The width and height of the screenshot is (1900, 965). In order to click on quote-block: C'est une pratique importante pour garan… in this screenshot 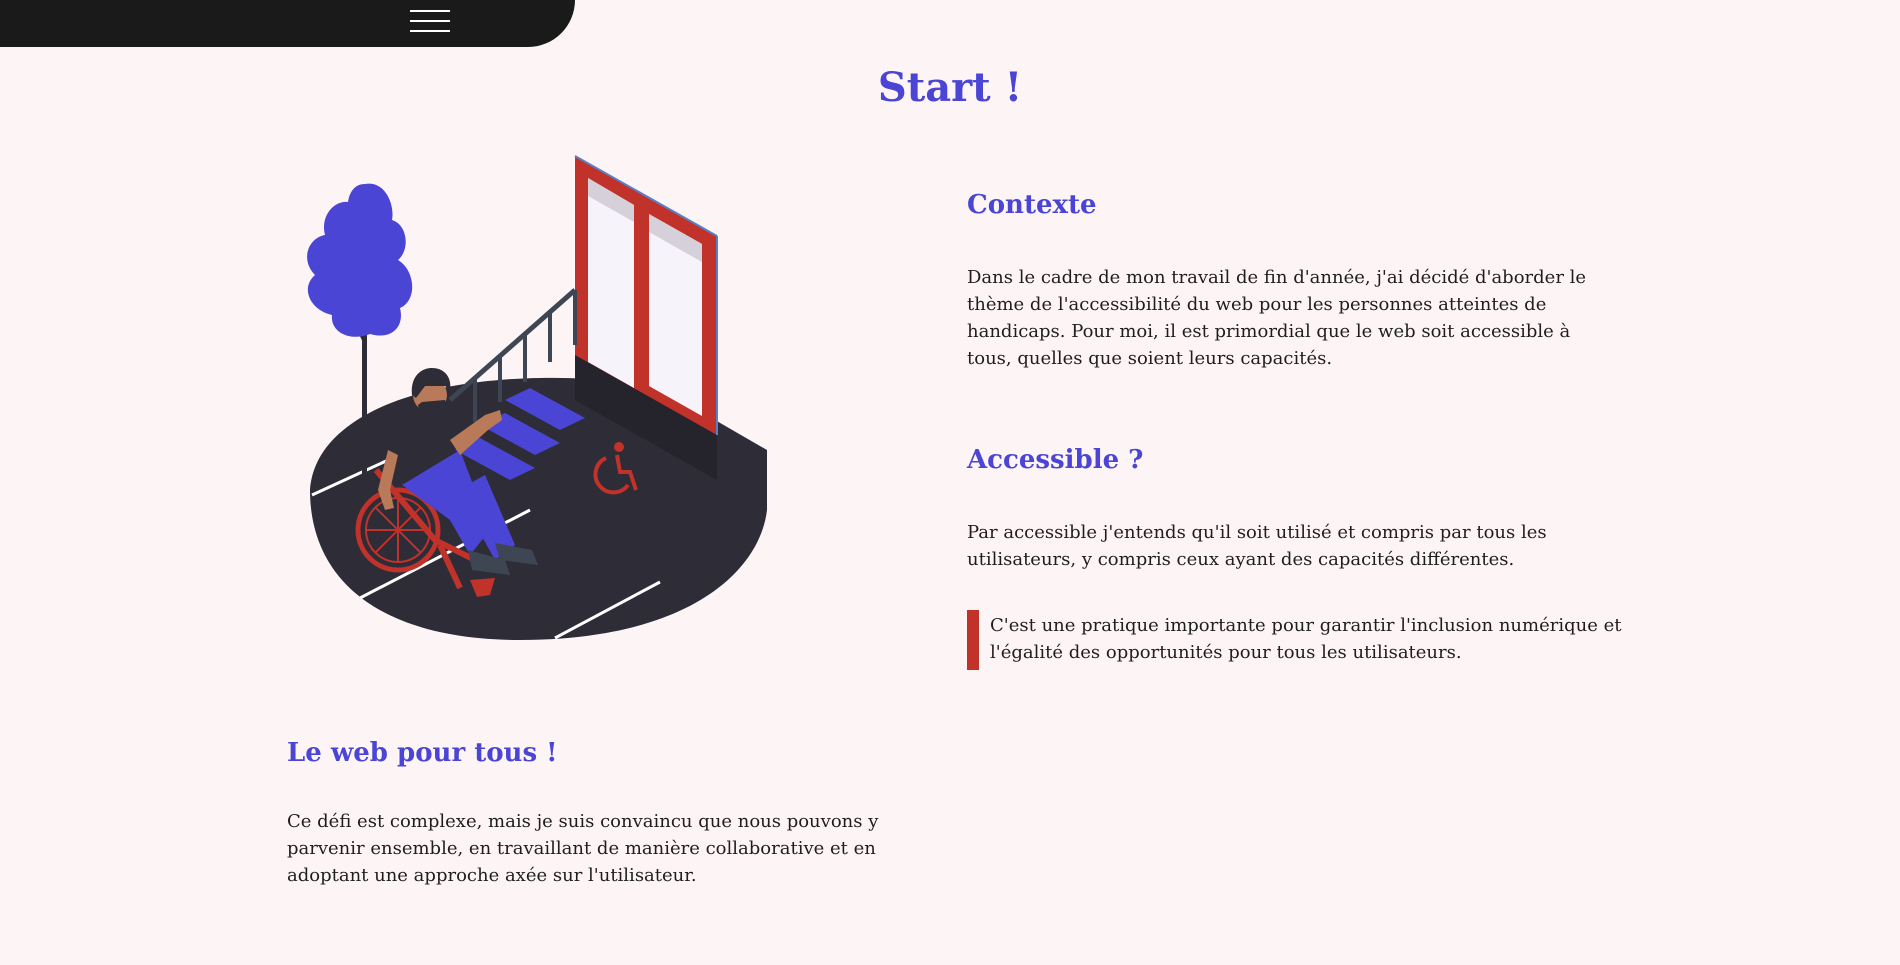, I will do `click(1301, 640)`.